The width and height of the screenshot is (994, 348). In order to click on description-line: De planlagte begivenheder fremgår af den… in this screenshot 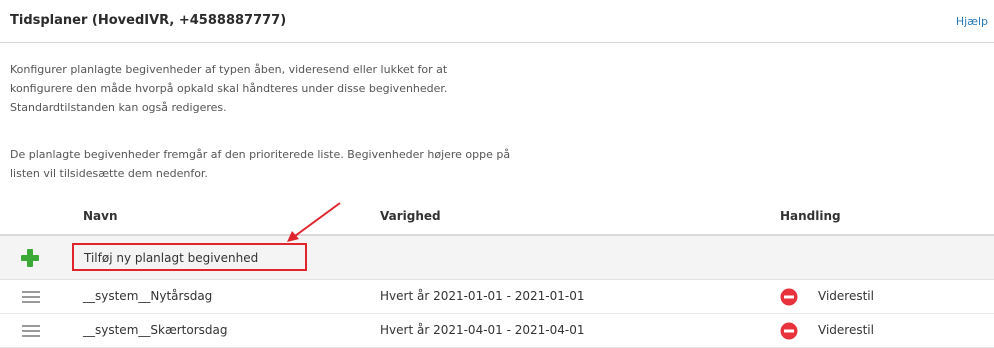, I will do `click(260, 154)`.